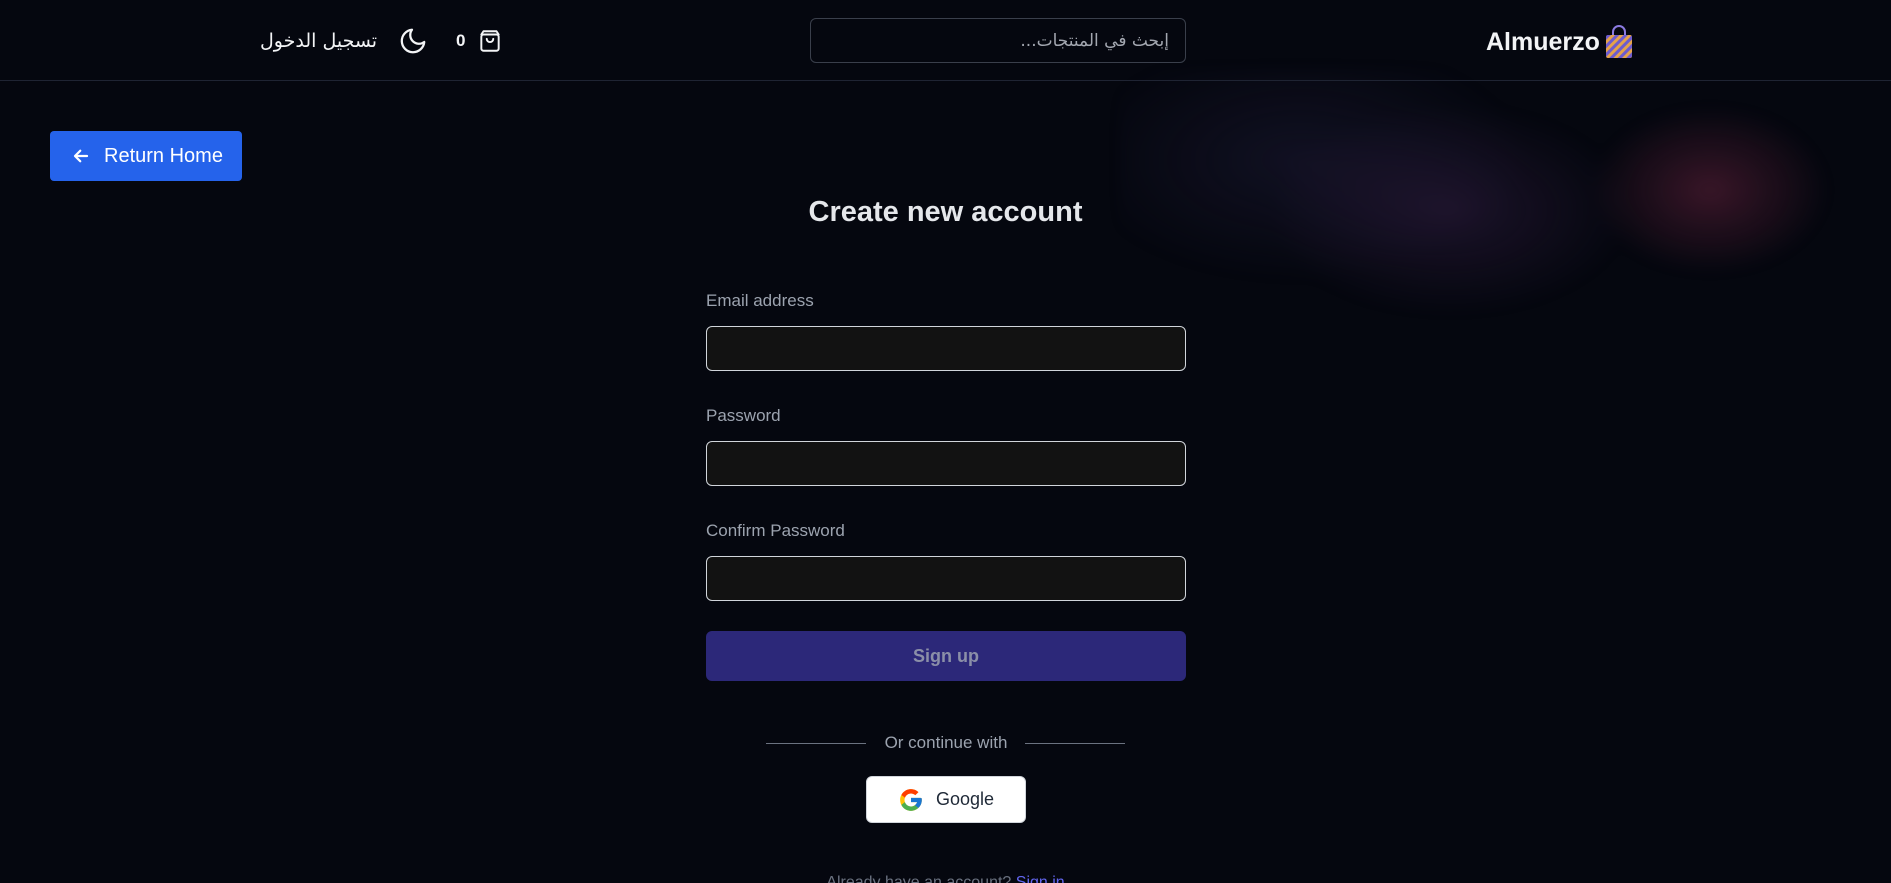  I want to click on confirm-password-label: Confirm Password, so click(775, 530).